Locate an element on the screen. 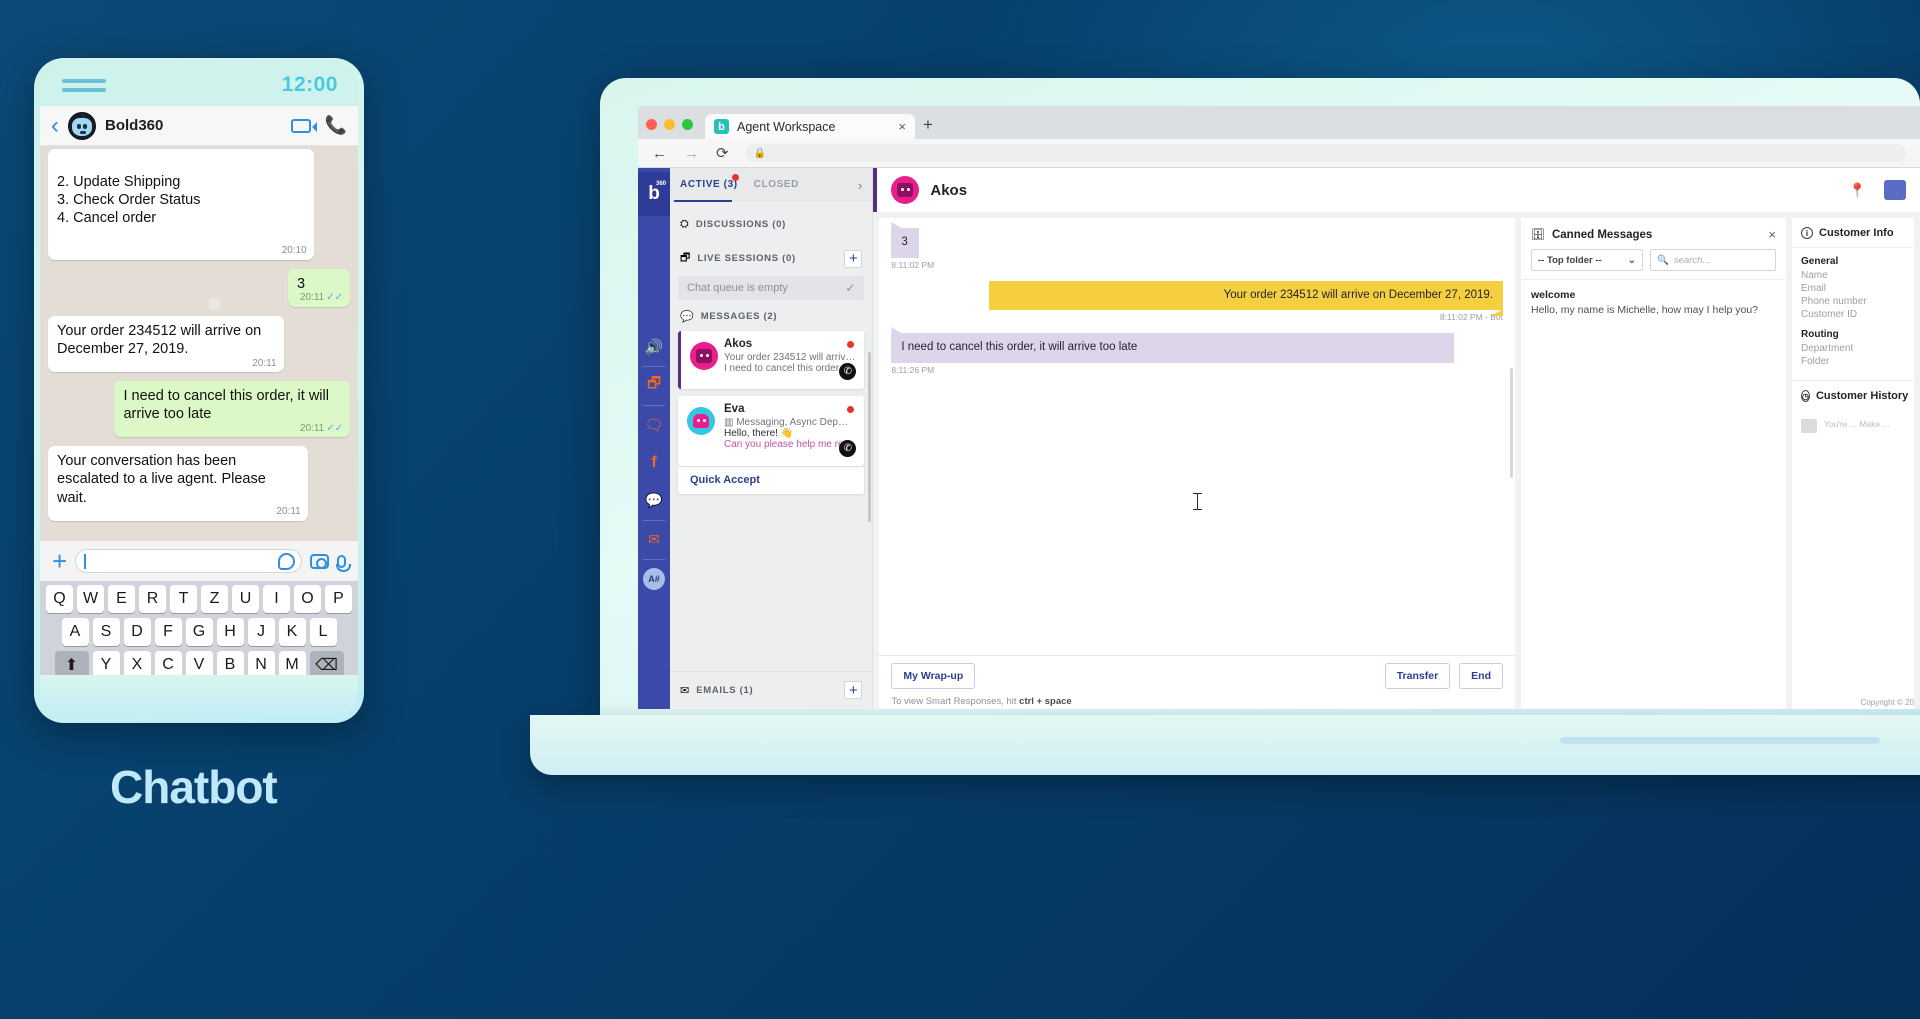 This screenshot has height=1019, width=1920. hamburger-icon is located at coordinates (84, 85).